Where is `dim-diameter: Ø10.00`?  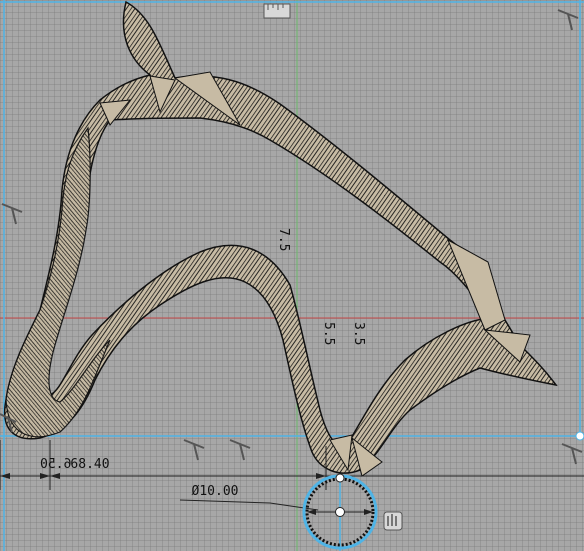 dim-diameter: Ø10.00 is located at coordinates (215, 491).